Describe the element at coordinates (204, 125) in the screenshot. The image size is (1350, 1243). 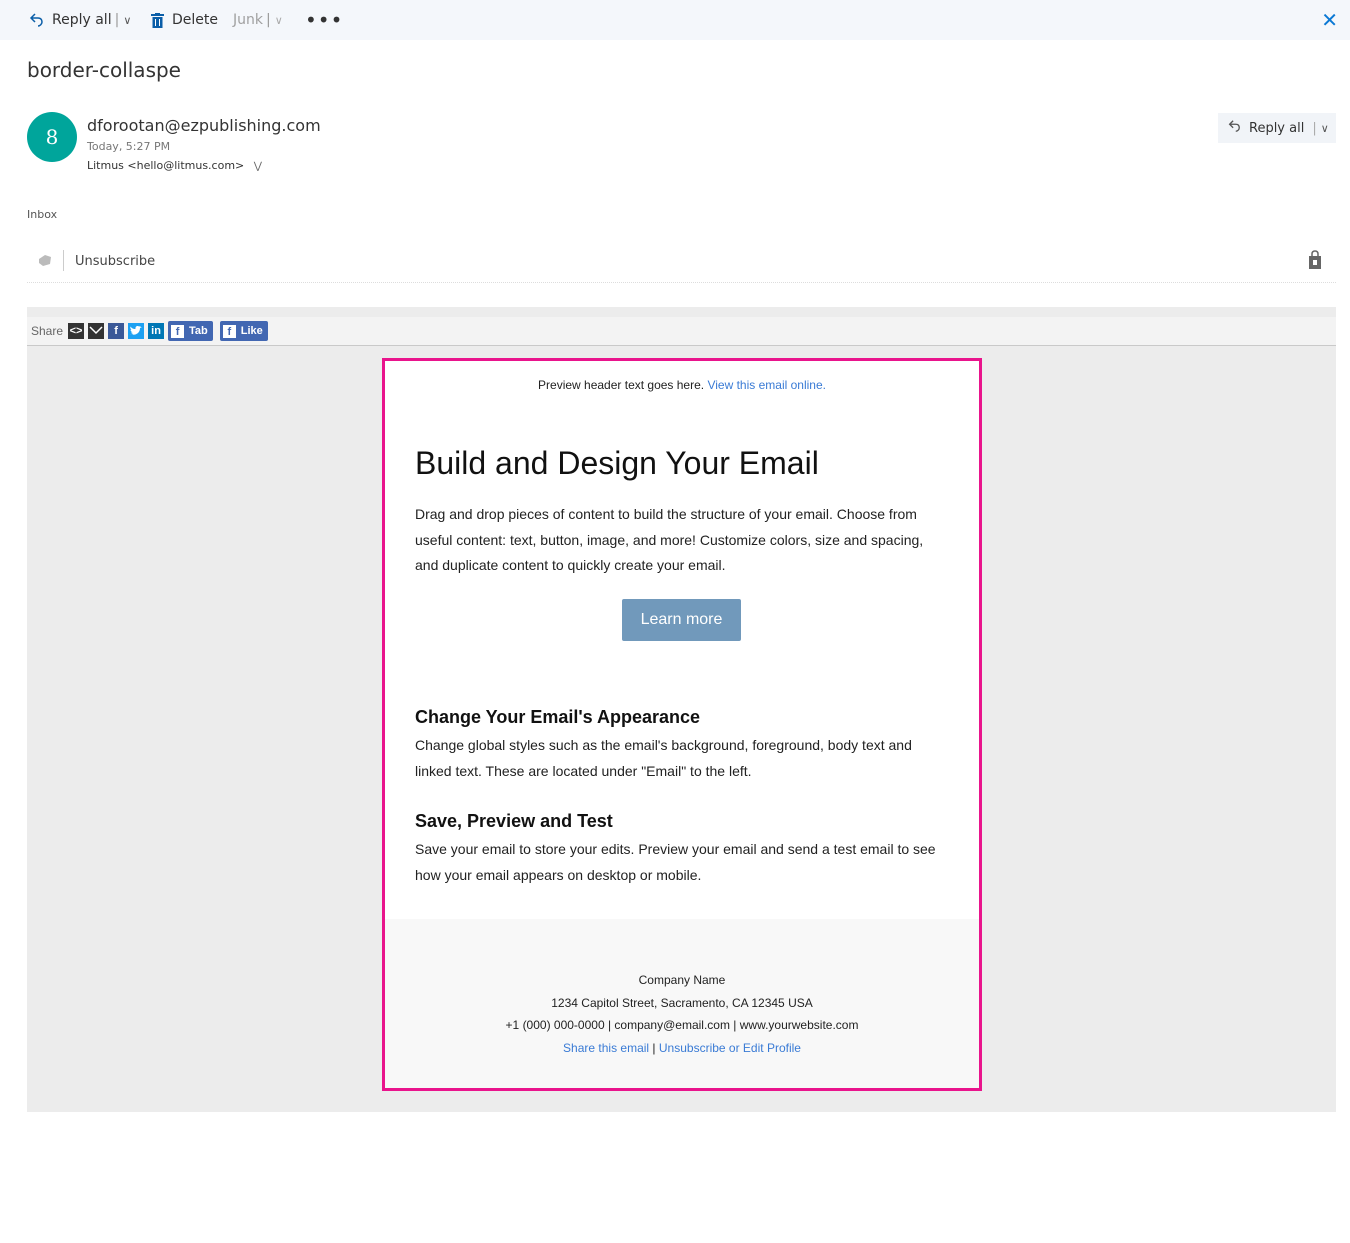
I see `sender-address: dforootan@ezpublishing.com` at that location.